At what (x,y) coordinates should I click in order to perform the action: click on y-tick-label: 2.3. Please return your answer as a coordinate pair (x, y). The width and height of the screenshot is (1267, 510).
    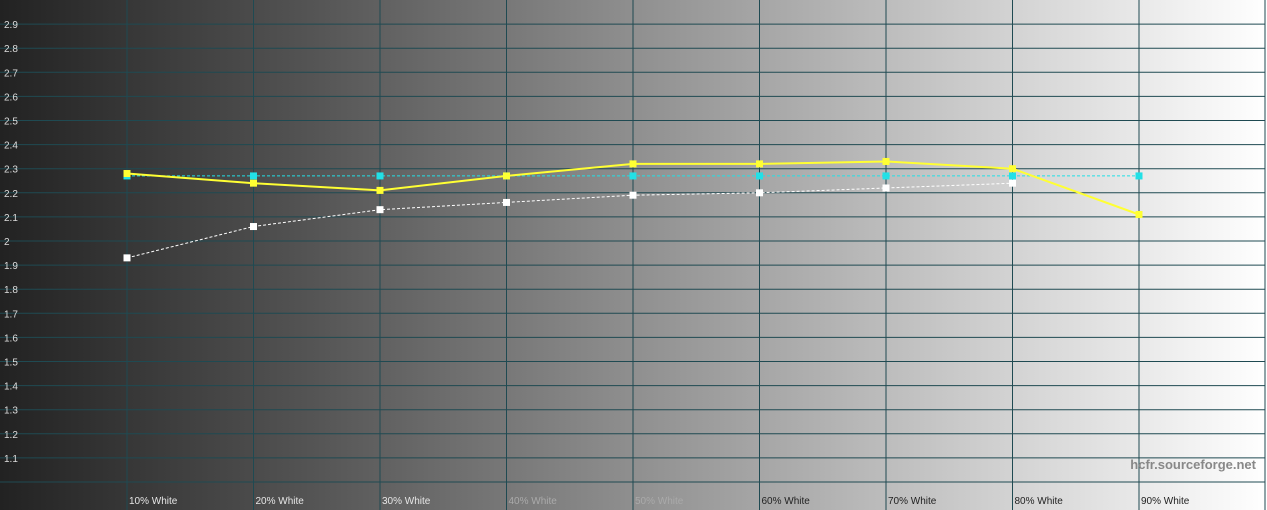
    Looking at the image, I should click on (11, 170).